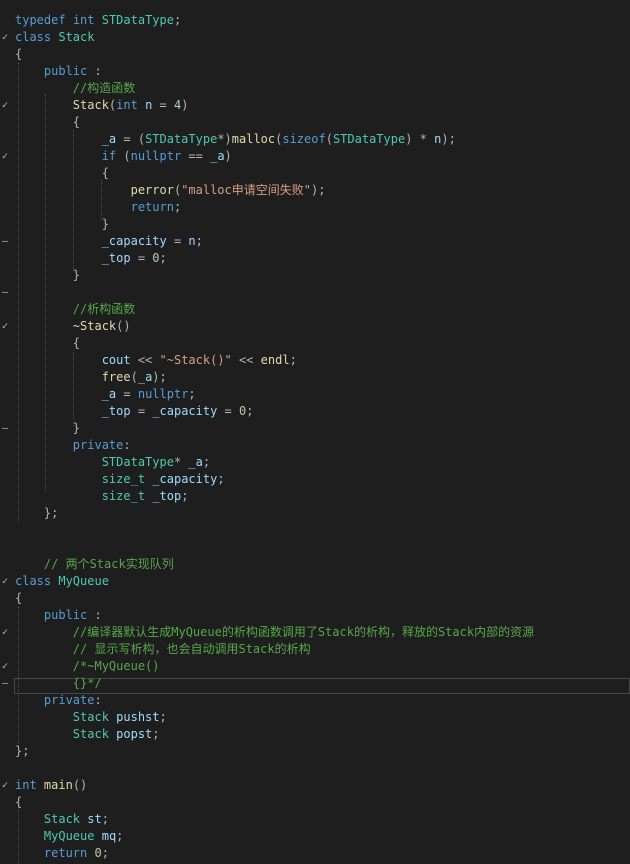  What do you see at coordinates (315, 411) in the screenshot?
I see `code-line: _top = _capacity = 0;` at bounding box center [315, 411].